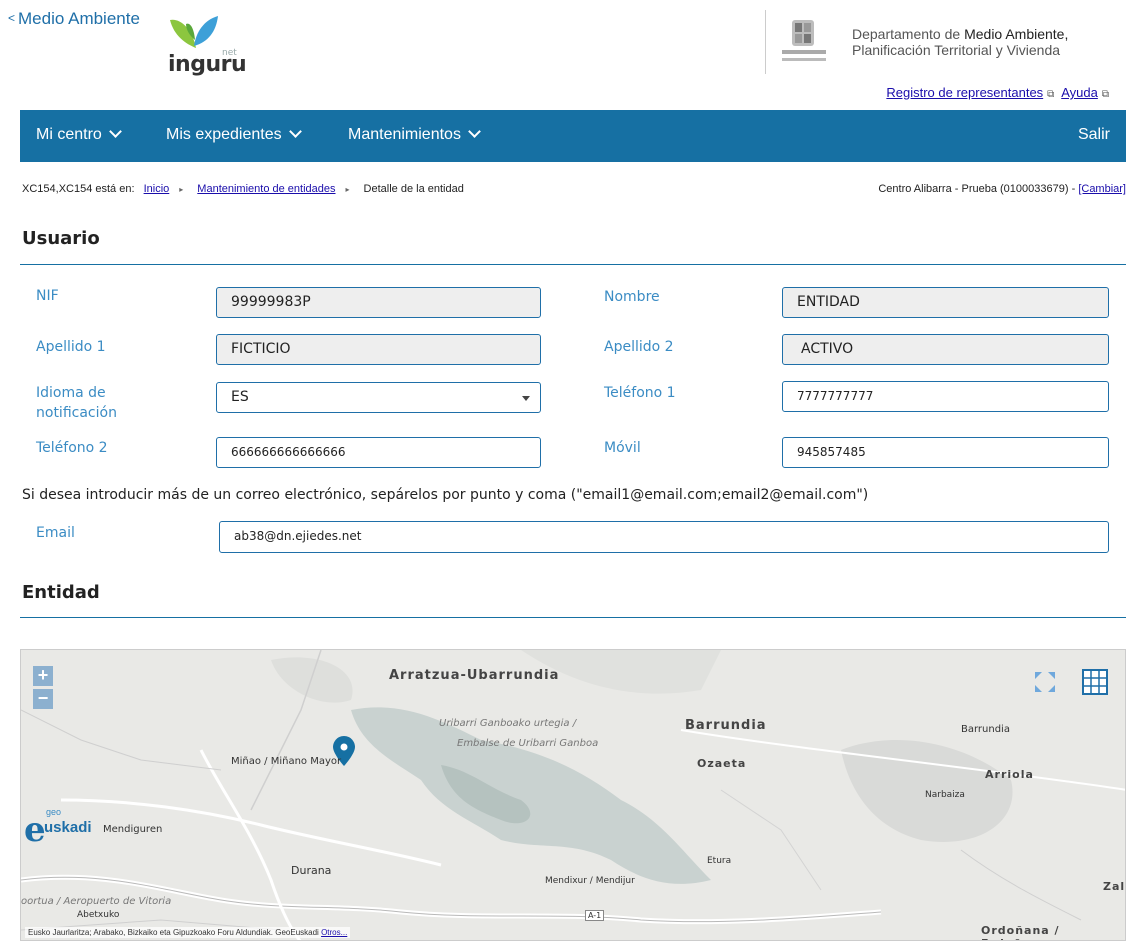  I want to click on nif-label: NIF, so click(47, 296).